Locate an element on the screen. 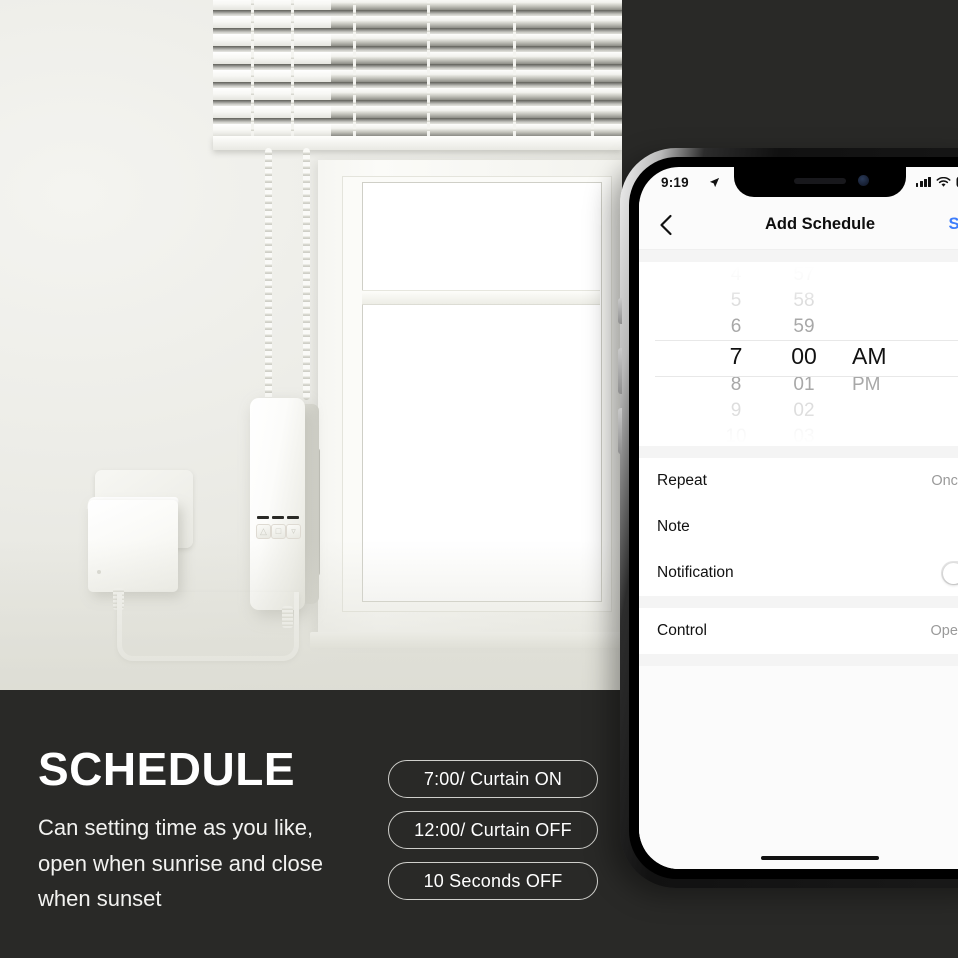 The height and width of the screenshot is (958, 958). phone-volume-down-button is located at coordinates (620, 431).